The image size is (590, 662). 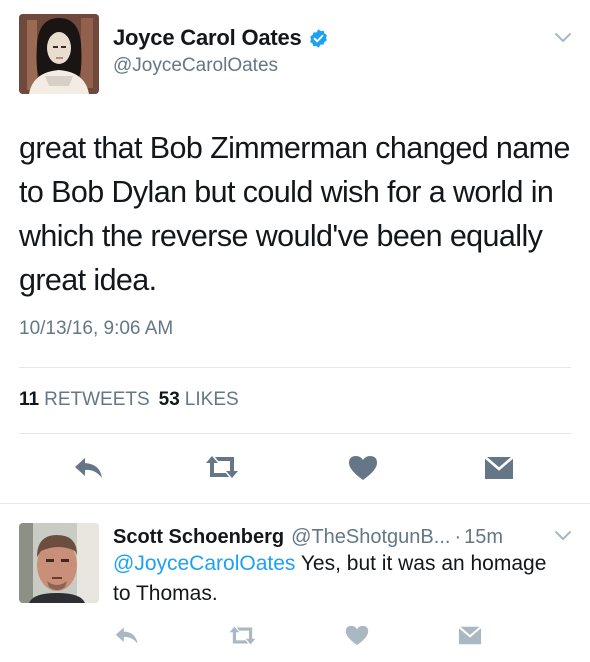 What do you see at coordinates (563, 536) in the screenshot?
I see `reply-chevron-down-icon` at bounding box center [563, 536].